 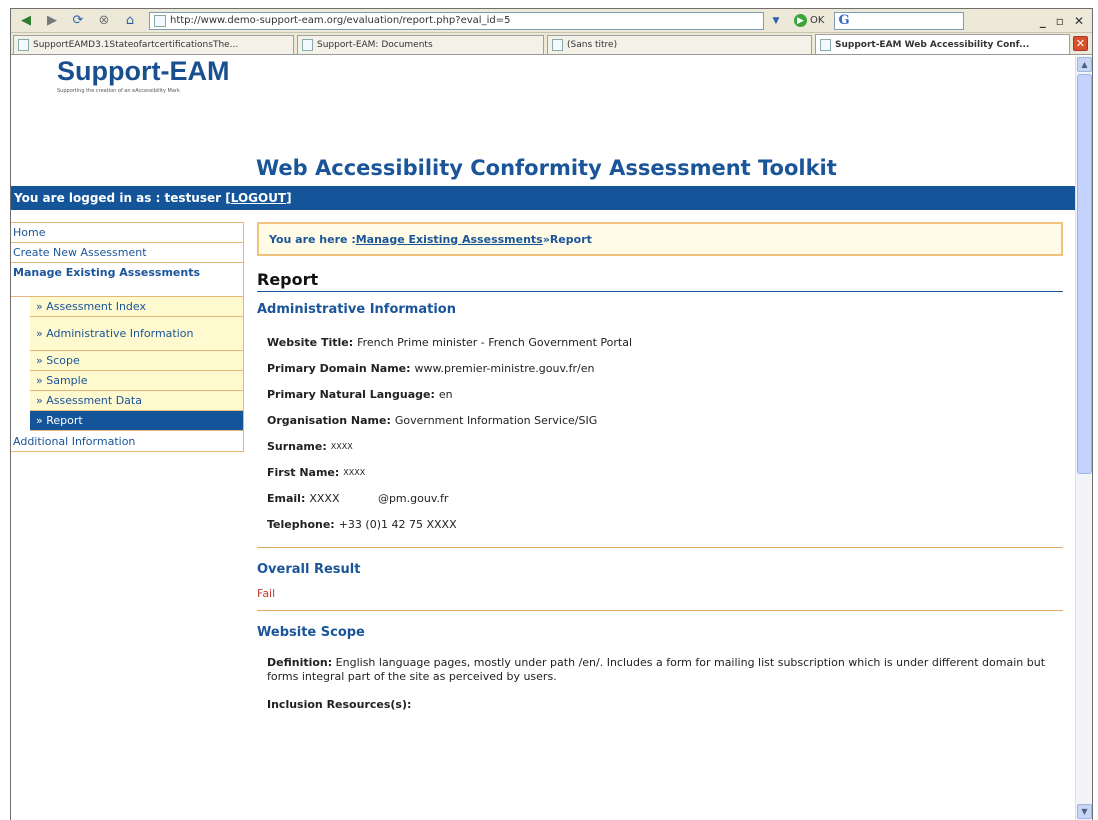 What do you see at coordinates (127, 233) in the screenshot?
I see `sidebar-item-home: Home` at bounding box center [127, 233].